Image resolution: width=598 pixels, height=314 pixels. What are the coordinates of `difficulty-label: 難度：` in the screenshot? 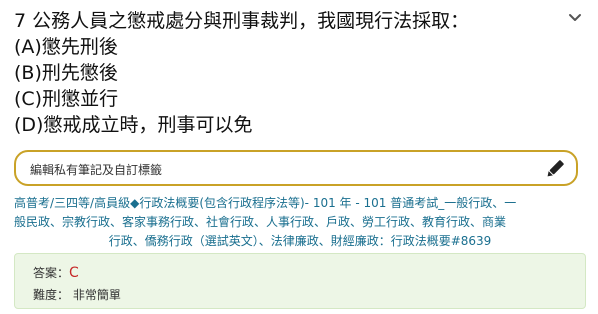 It's located at (51, 295).